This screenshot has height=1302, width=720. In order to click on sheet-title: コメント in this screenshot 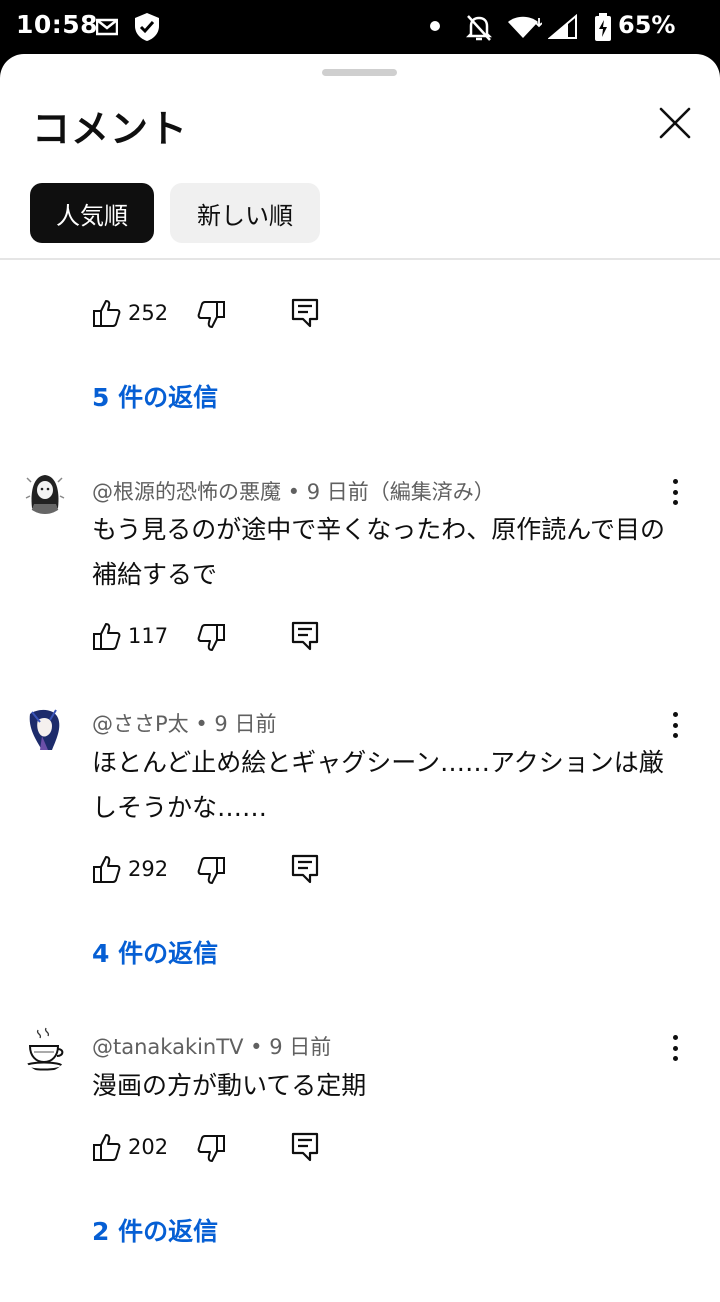, I will do `click(110, 129)`.